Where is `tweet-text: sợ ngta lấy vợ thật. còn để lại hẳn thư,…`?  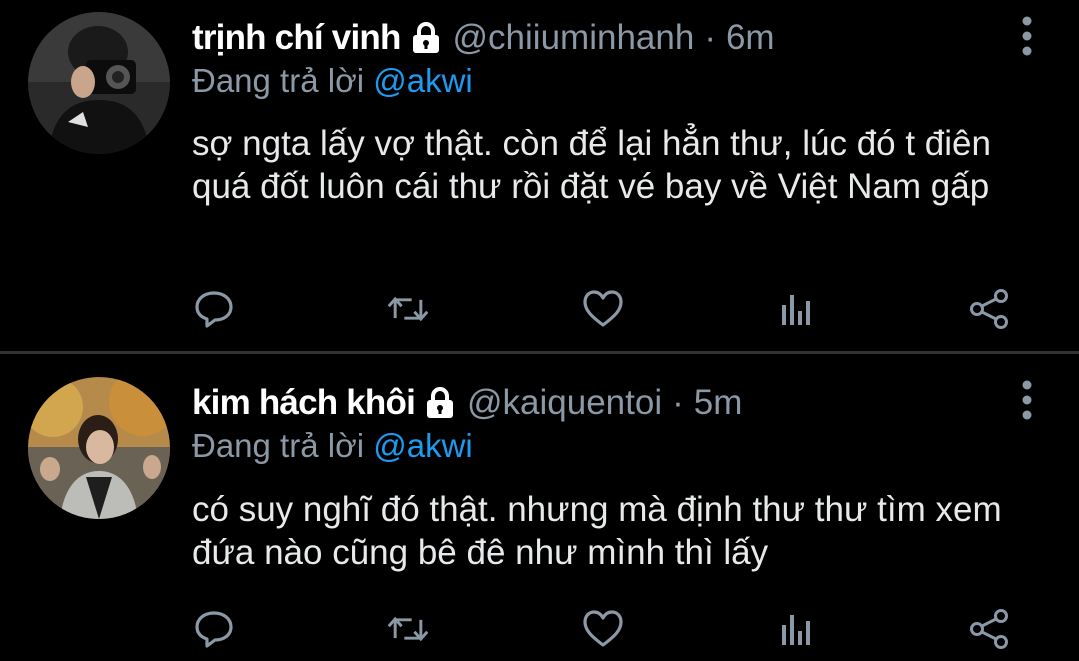 tweet-text: sợ ngta lấy vợ thật. còn để lại hẳn thư,… is located at coordinates (591, 165).